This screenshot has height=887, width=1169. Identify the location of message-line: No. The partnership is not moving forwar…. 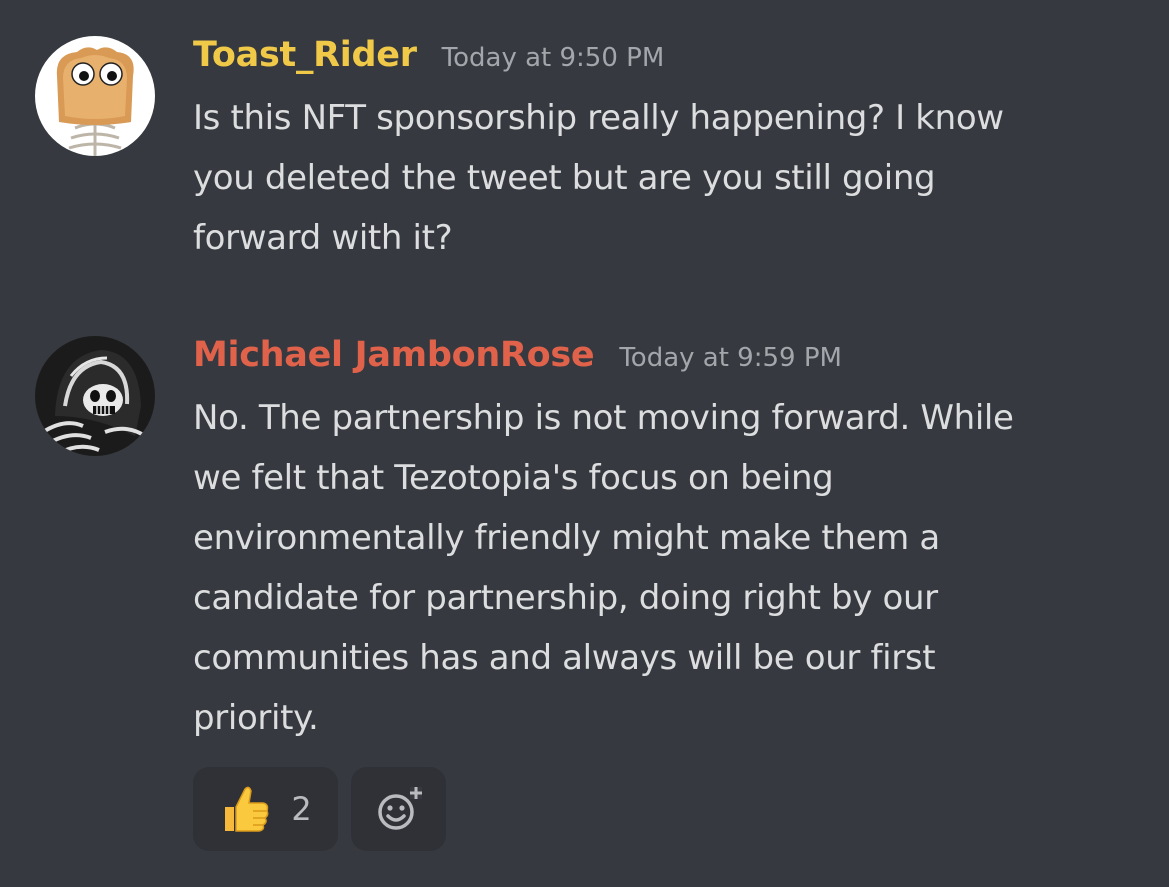
(603, 418).